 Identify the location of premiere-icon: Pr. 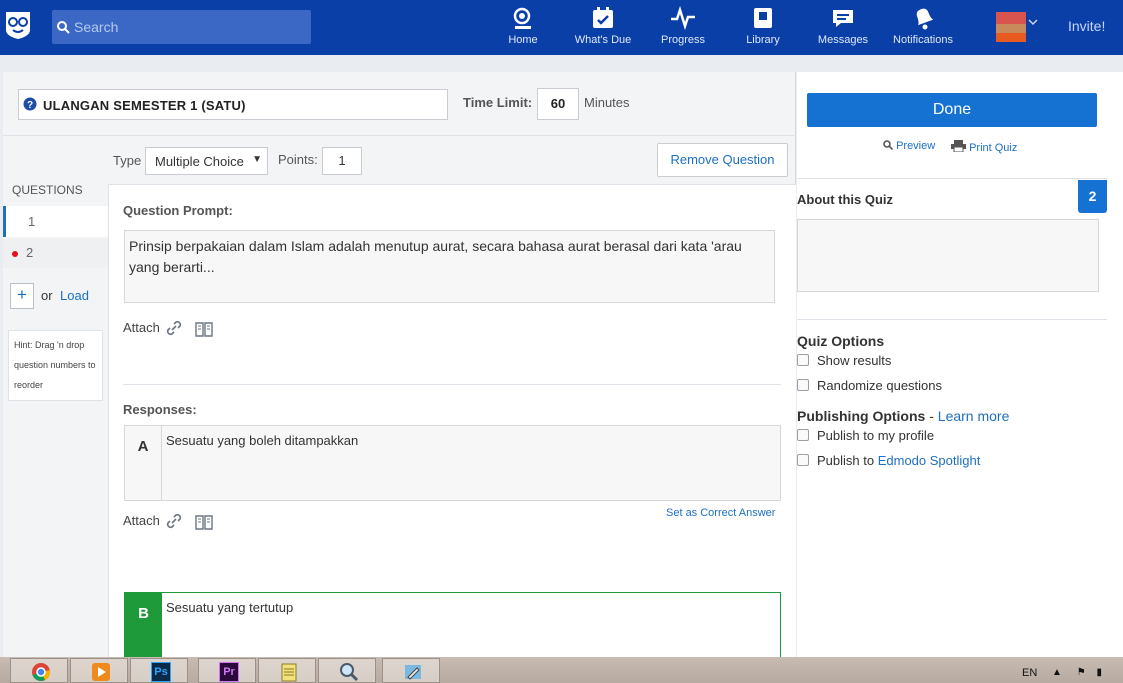
(229, 672).